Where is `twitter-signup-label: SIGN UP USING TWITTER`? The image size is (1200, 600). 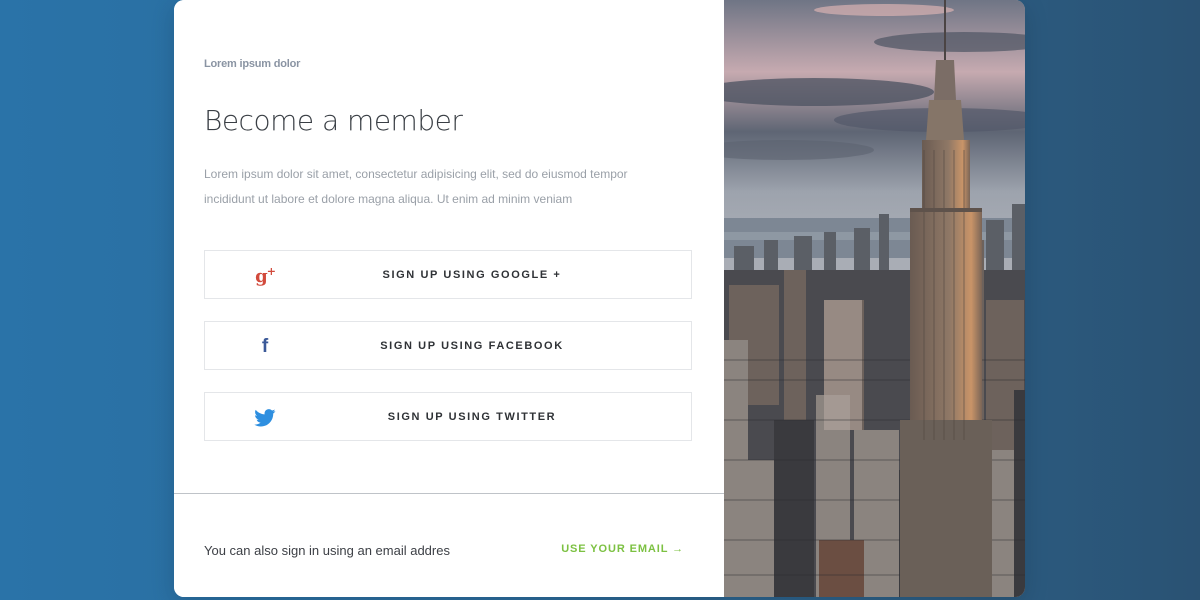
twitter-signup-label: SIGN UP USING TWITTER is located at coordinates (472, 417).